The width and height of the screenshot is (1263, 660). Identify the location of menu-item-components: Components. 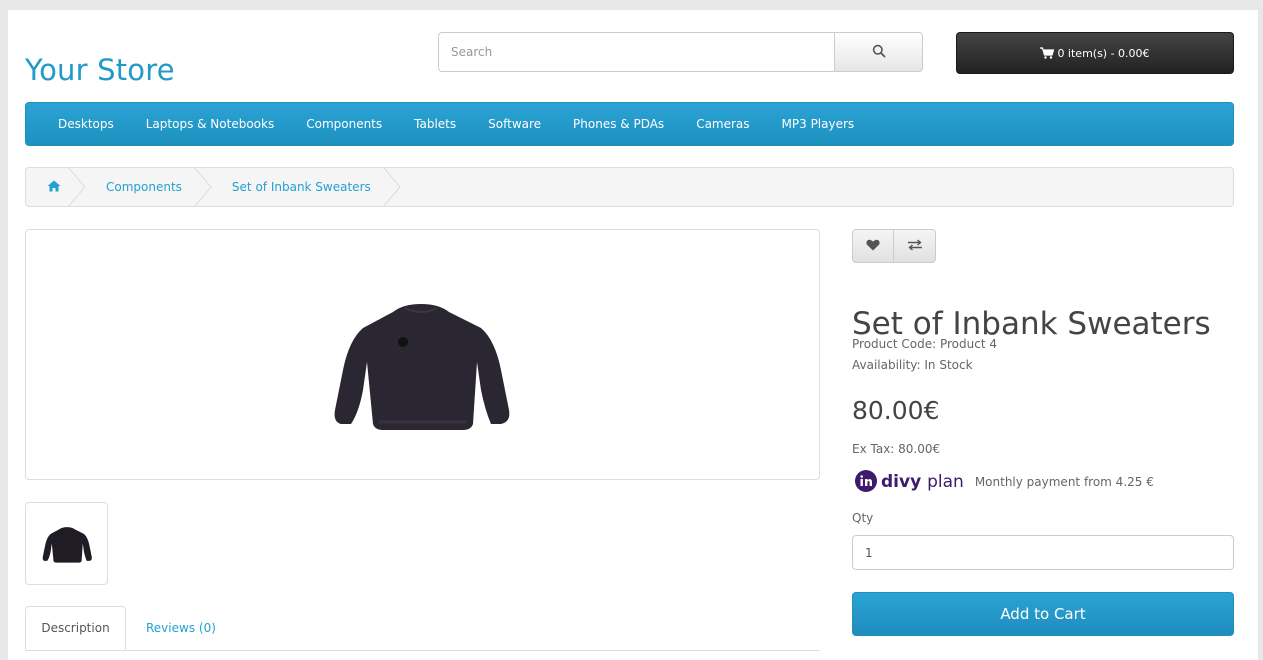
(344, 124).